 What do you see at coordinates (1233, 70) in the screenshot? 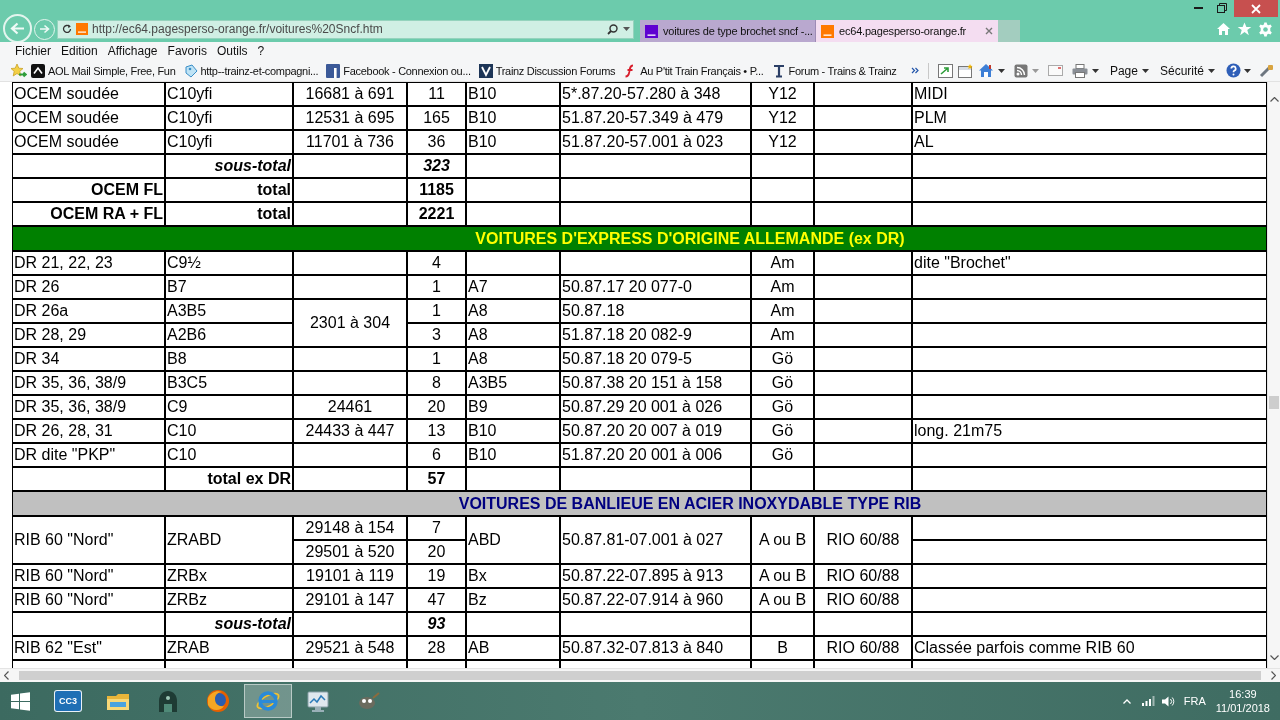
I see `help-icon` at bounding box center [1233, 70].